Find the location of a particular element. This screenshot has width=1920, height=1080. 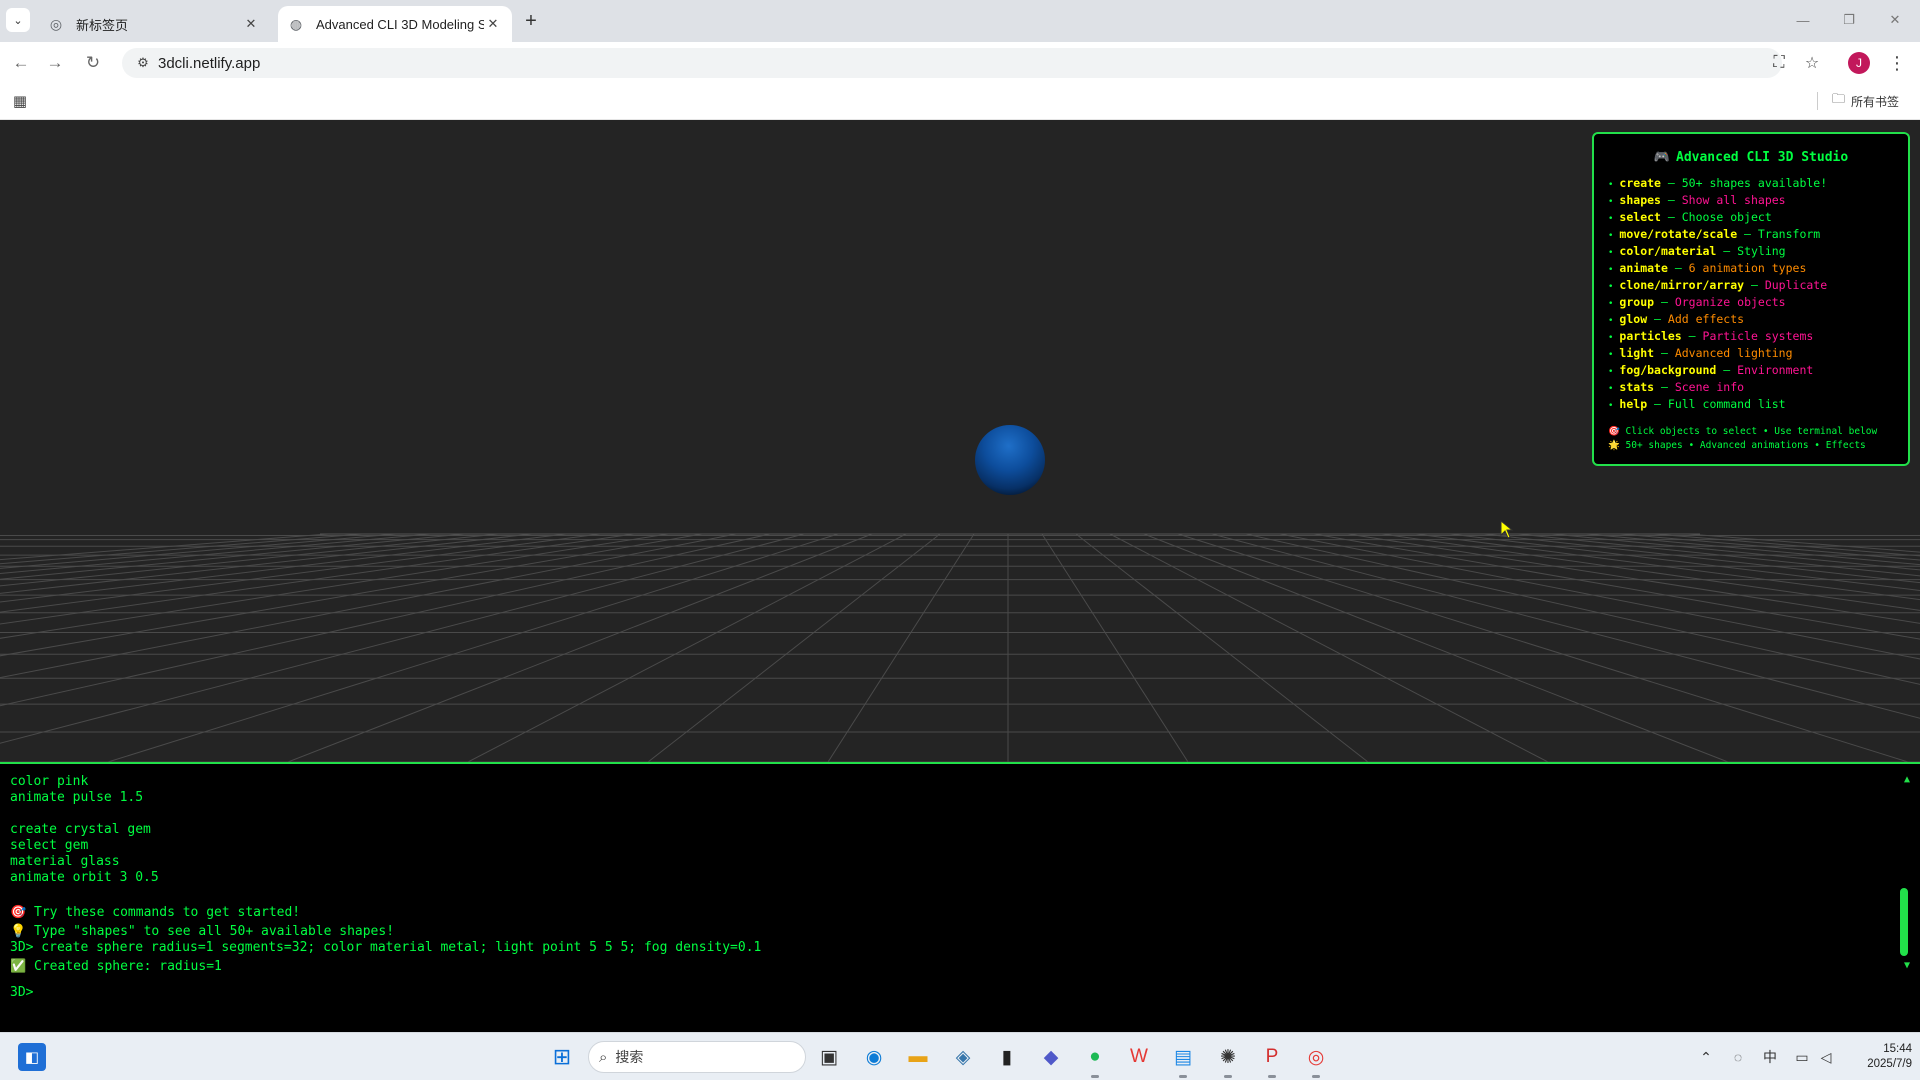

search-icon: ⌕ is located at coordinates (603, 1057).